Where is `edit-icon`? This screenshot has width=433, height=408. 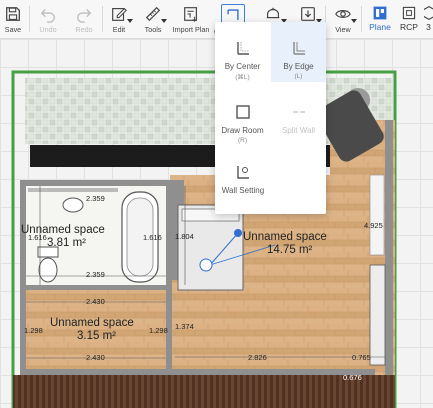
edit-icon is located at coordinates (119, 14).